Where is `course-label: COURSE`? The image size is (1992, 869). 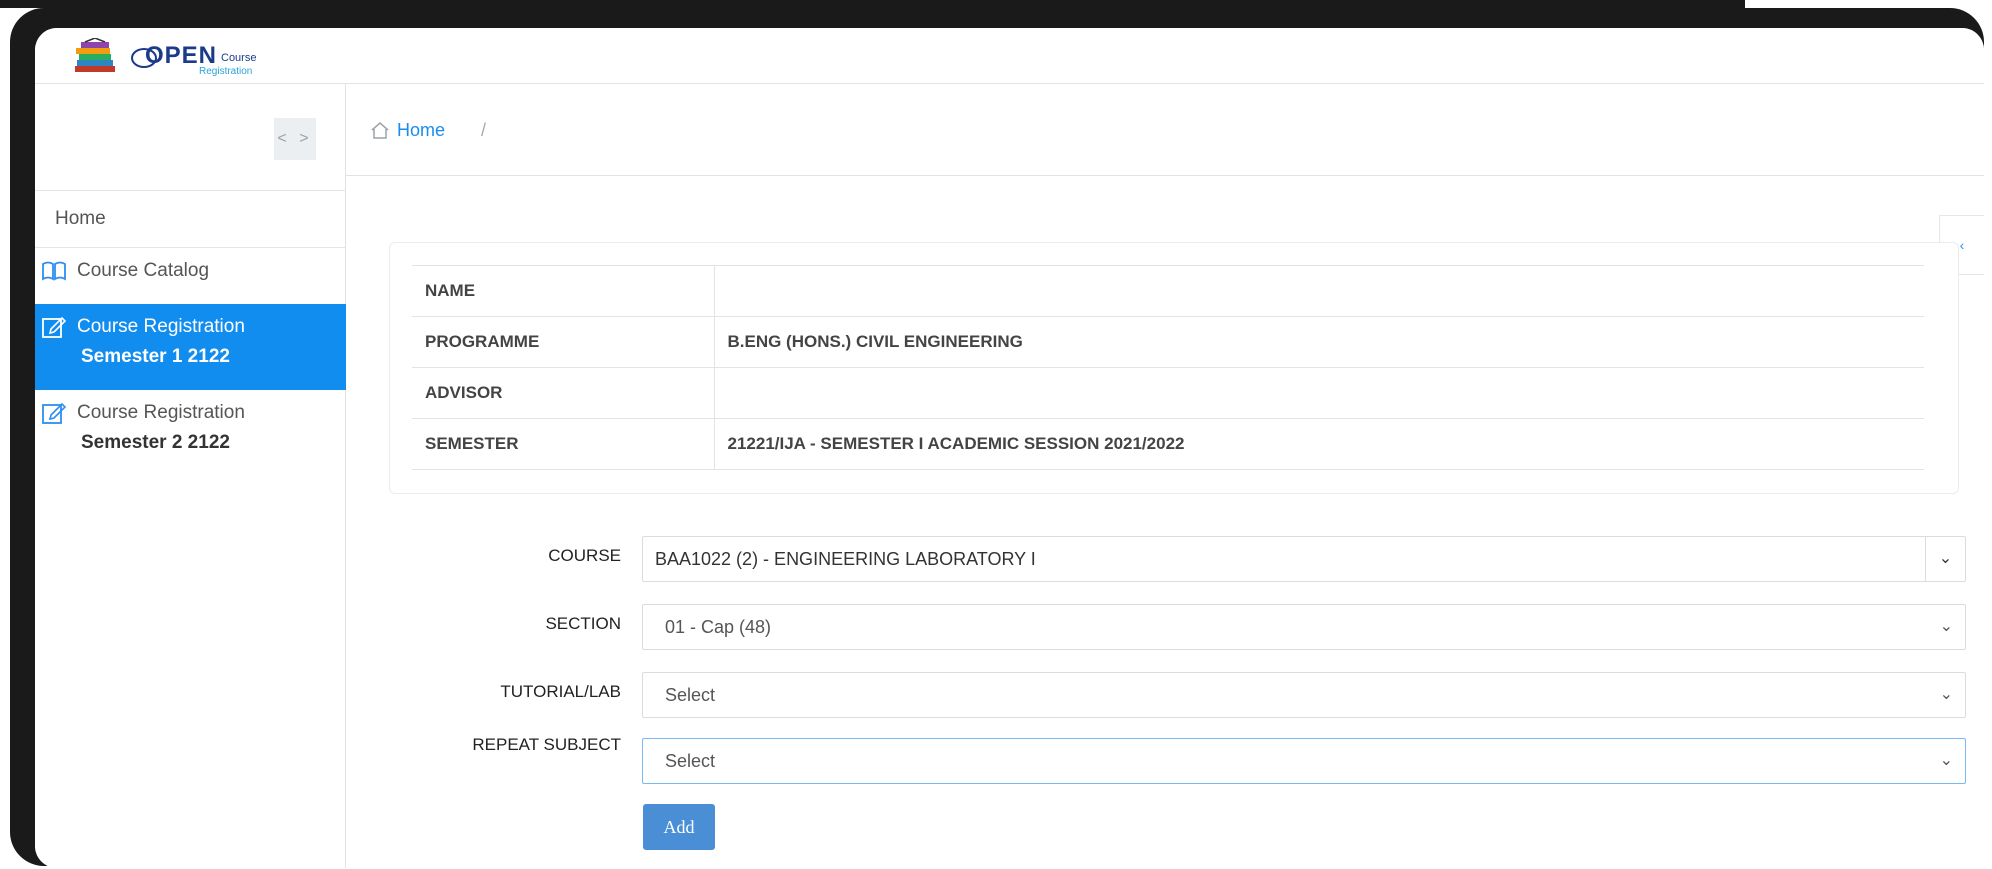
course-label: COURSE is located at coordinates (584, 555).